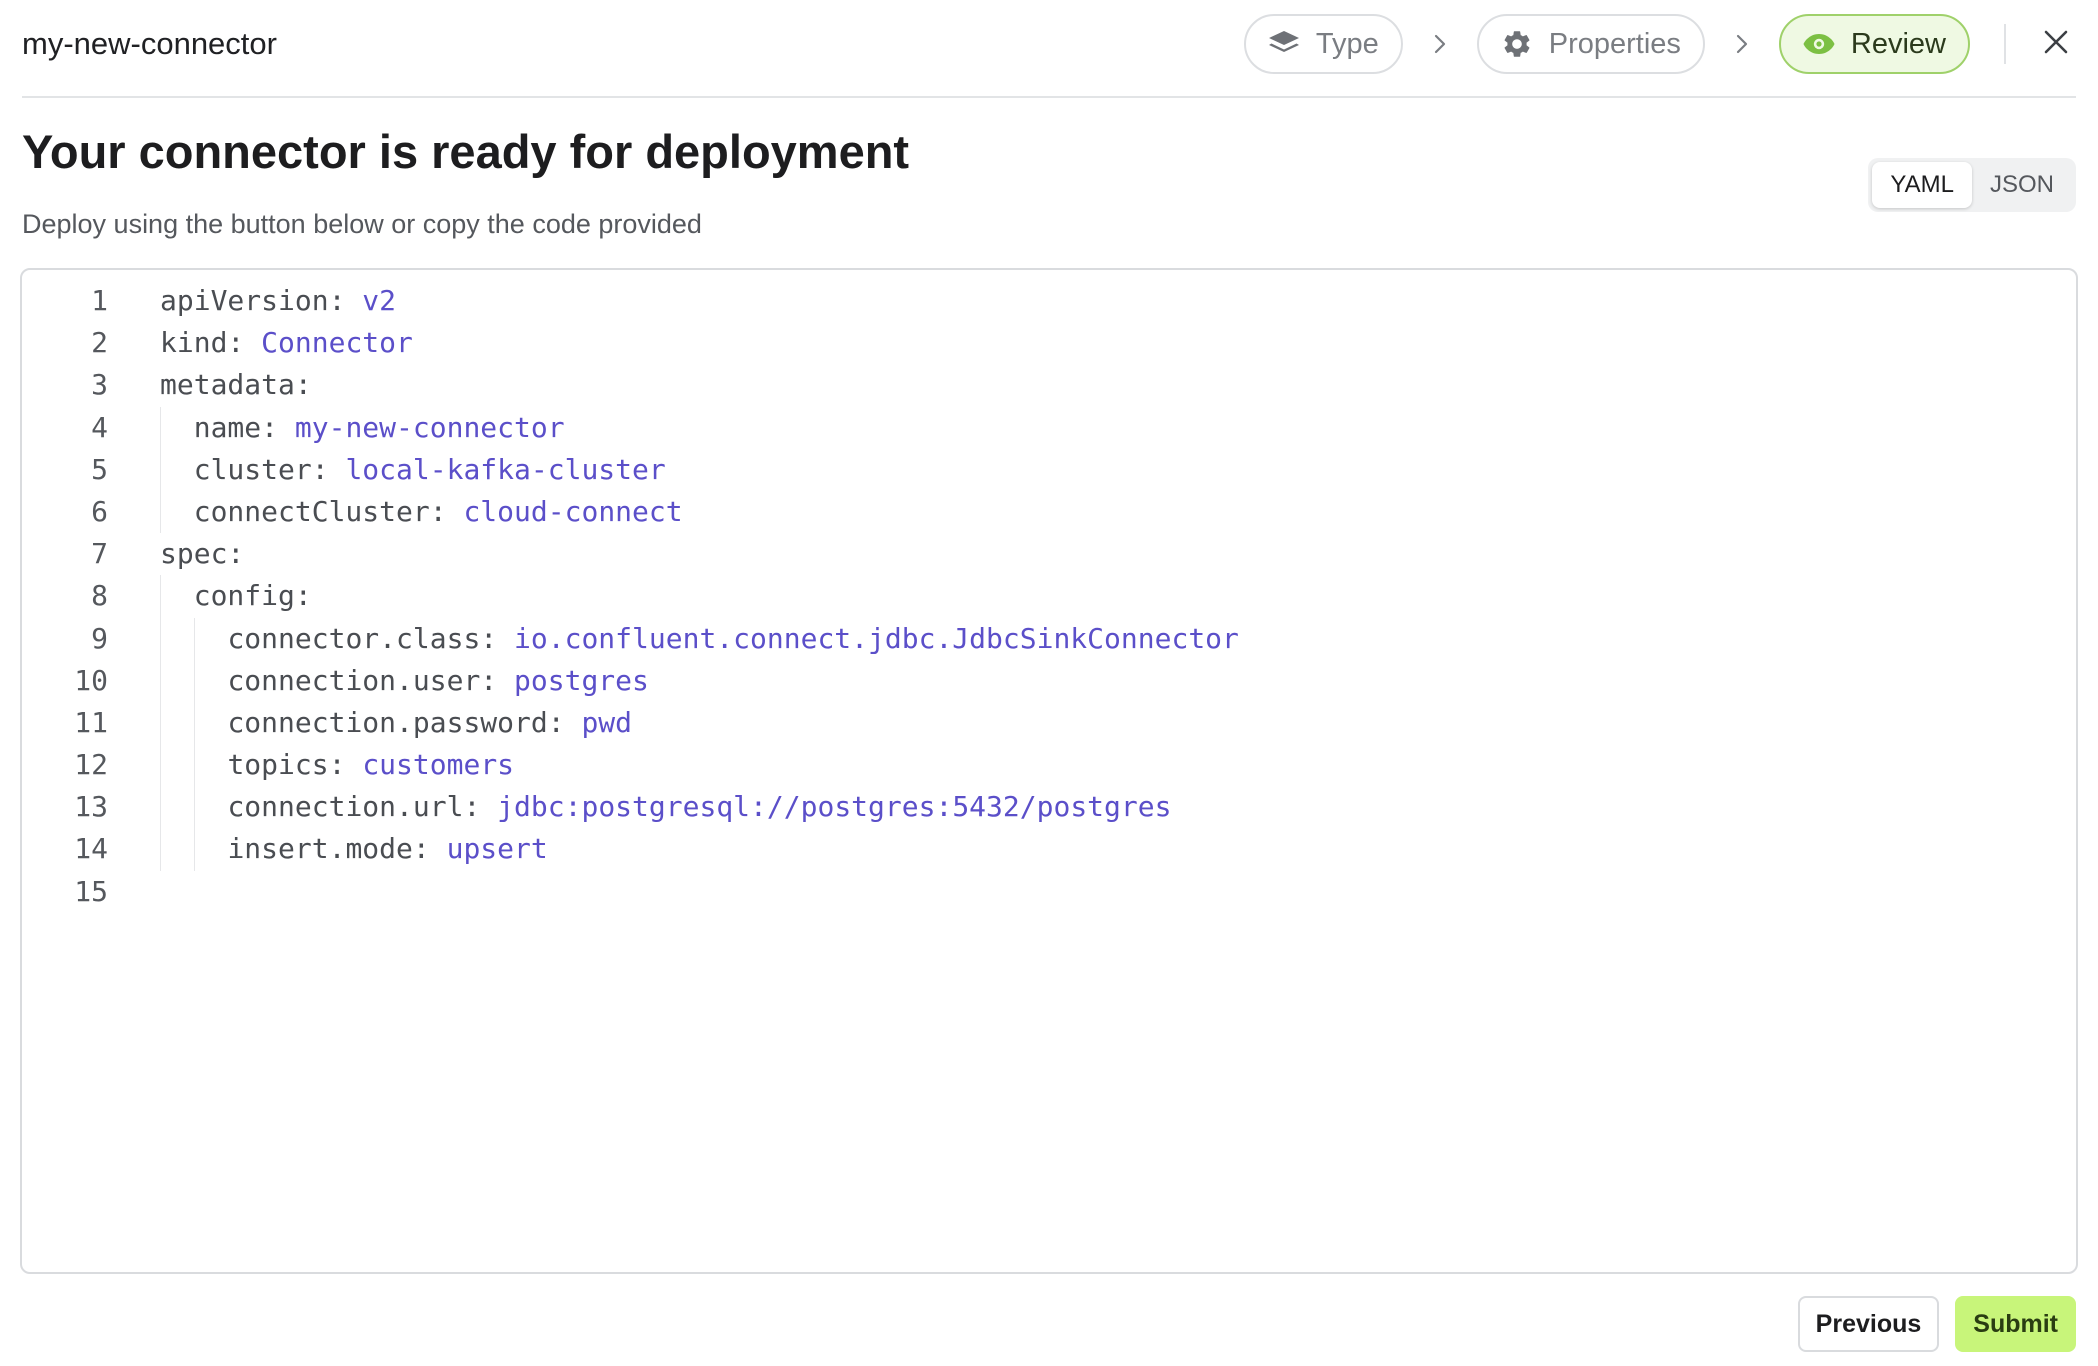 The image size is (2098, 1366). I want to click on code-line: 7 spec:, so click(1049, 554).